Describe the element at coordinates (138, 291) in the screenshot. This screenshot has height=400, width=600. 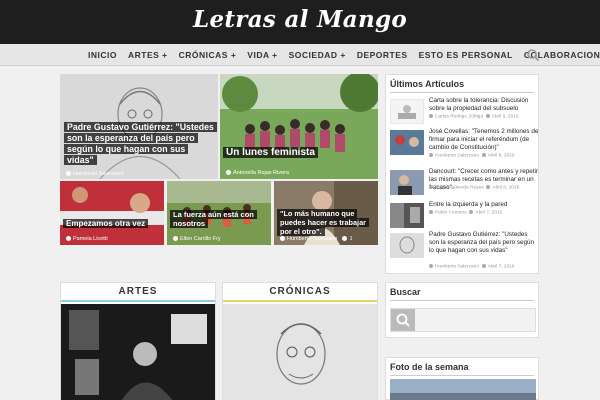
I see `category-title: ARTES` at that location.